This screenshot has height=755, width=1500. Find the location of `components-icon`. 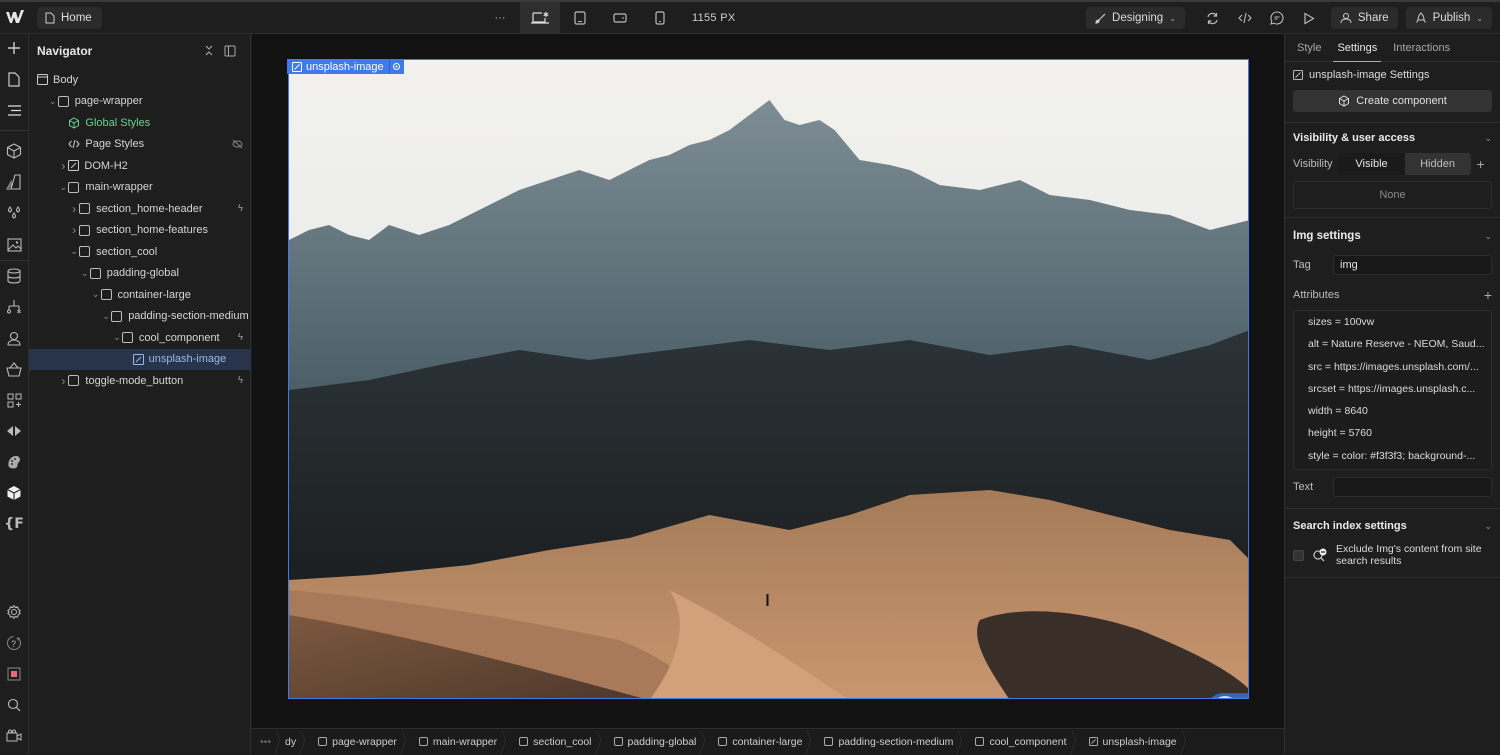

components-icon is located at coordinates (14, 151).